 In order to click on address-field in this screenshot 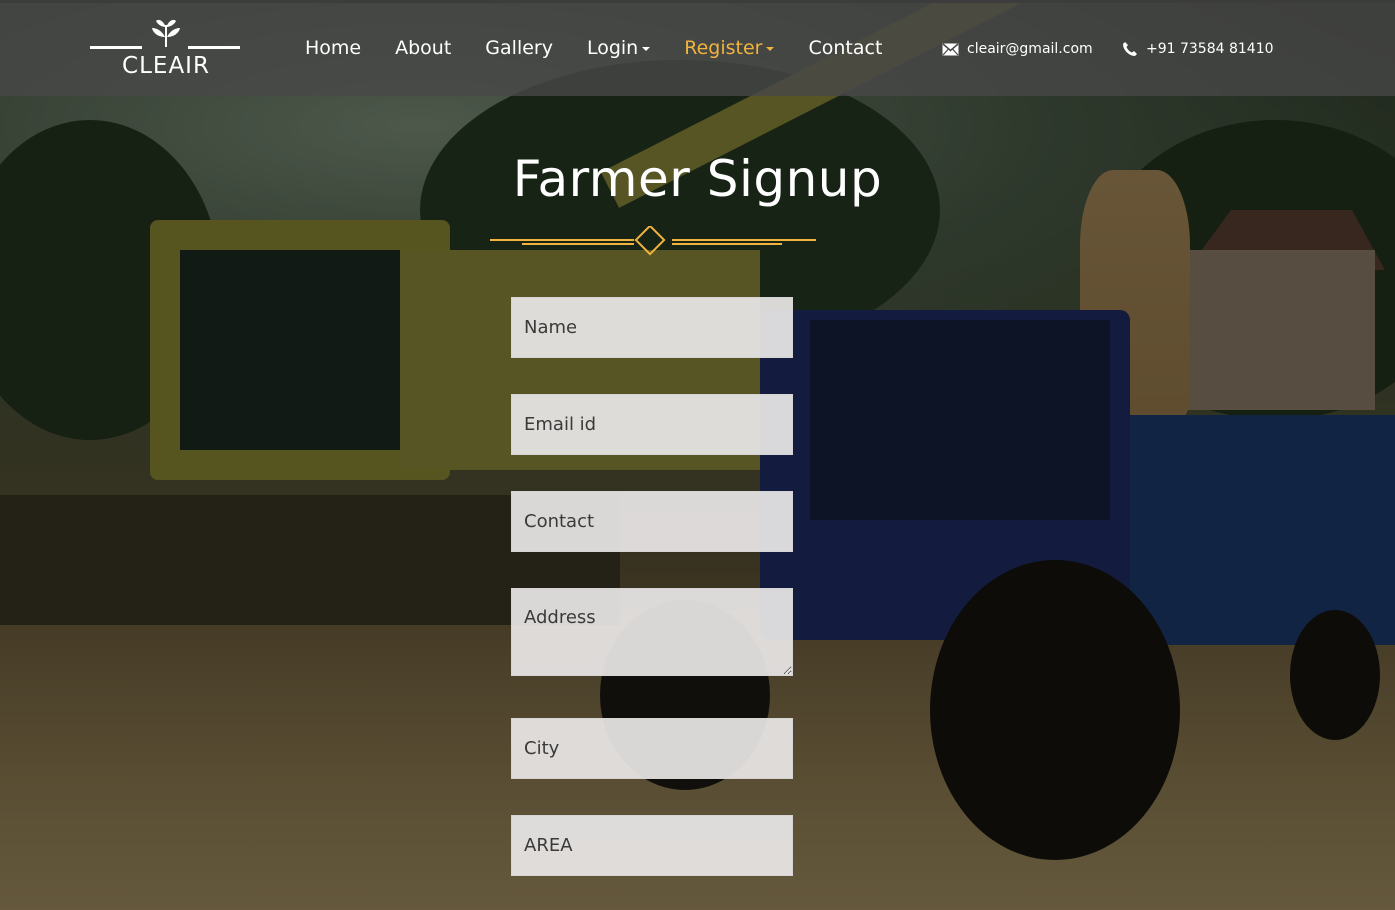, I will do `click(652, 632)`.